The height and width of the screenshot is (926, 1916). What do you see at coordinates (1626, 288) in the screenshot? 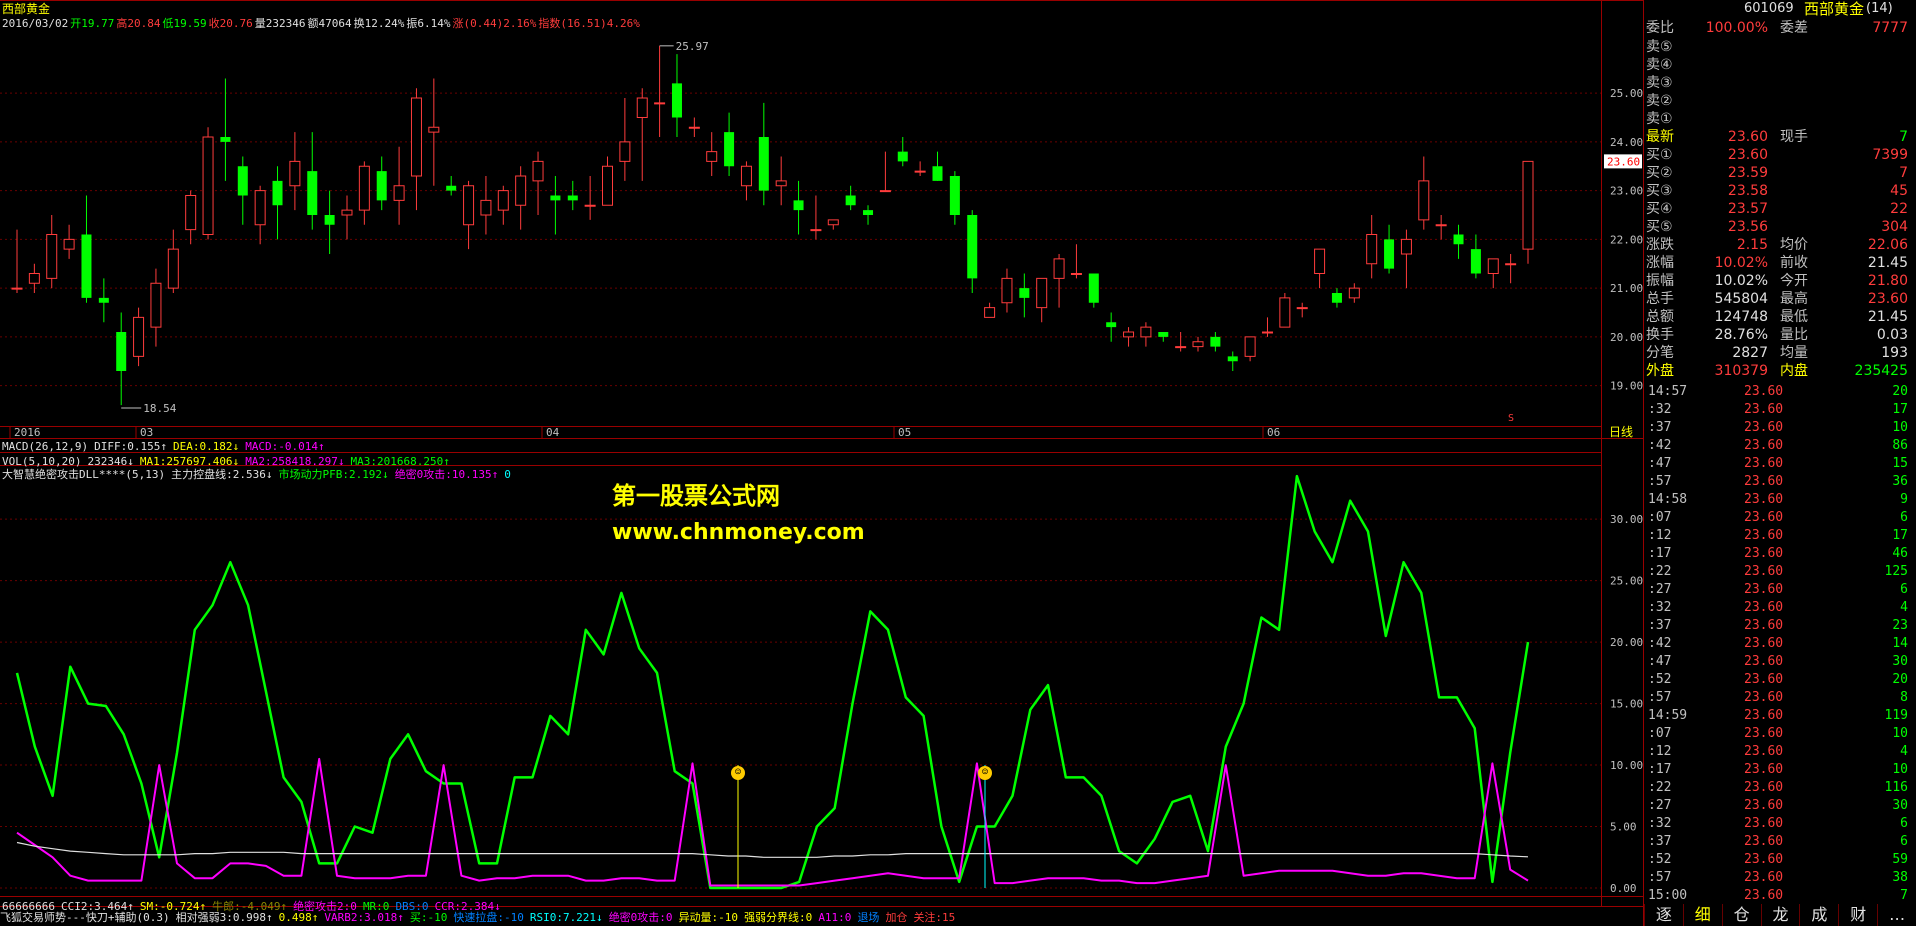
I see `price-tick-label: 21.00` at bounding box center [1626, 288].